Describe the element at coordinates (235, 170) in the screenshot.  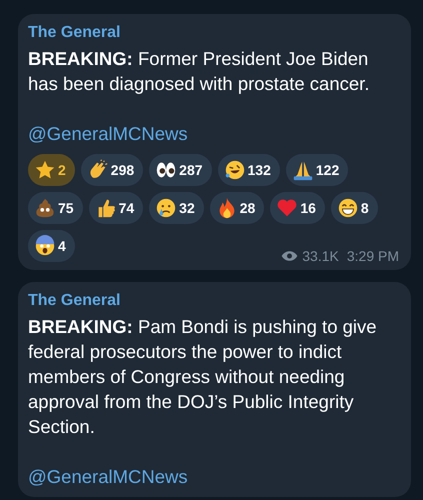
I see `laughing-face-icon` at that location.